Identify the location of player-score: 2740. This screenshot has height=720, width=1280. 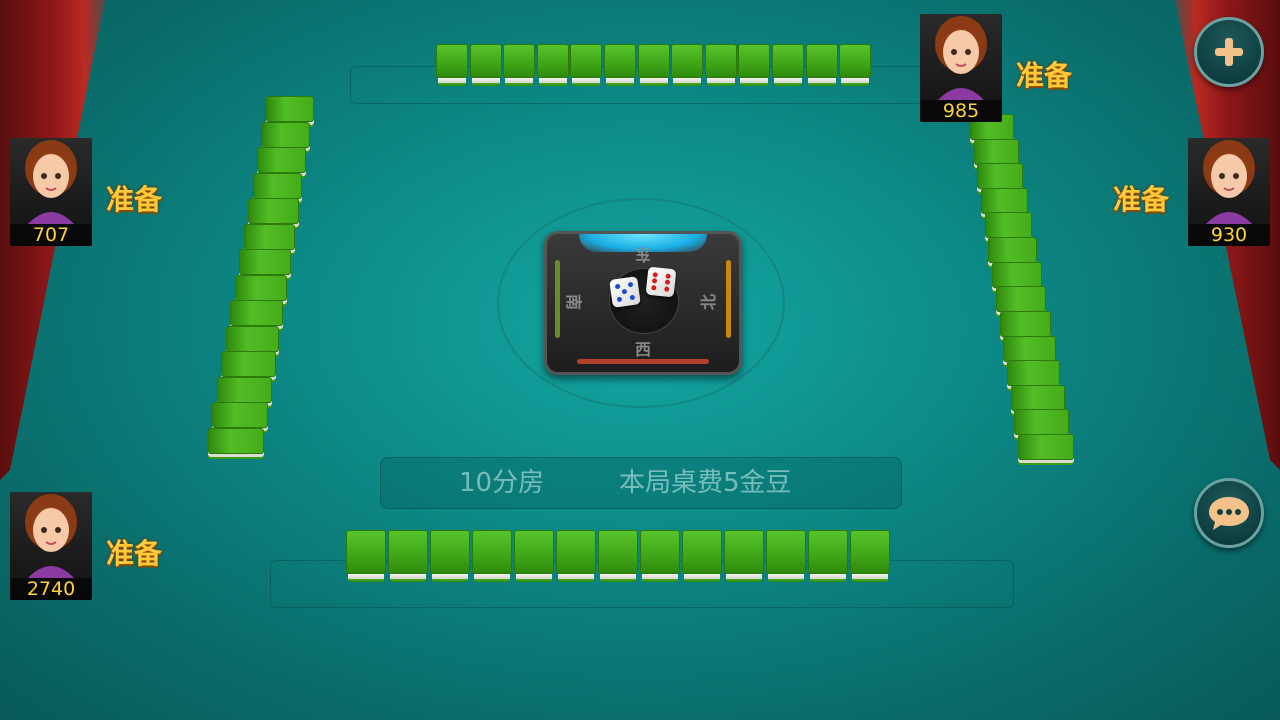
(51, 589).